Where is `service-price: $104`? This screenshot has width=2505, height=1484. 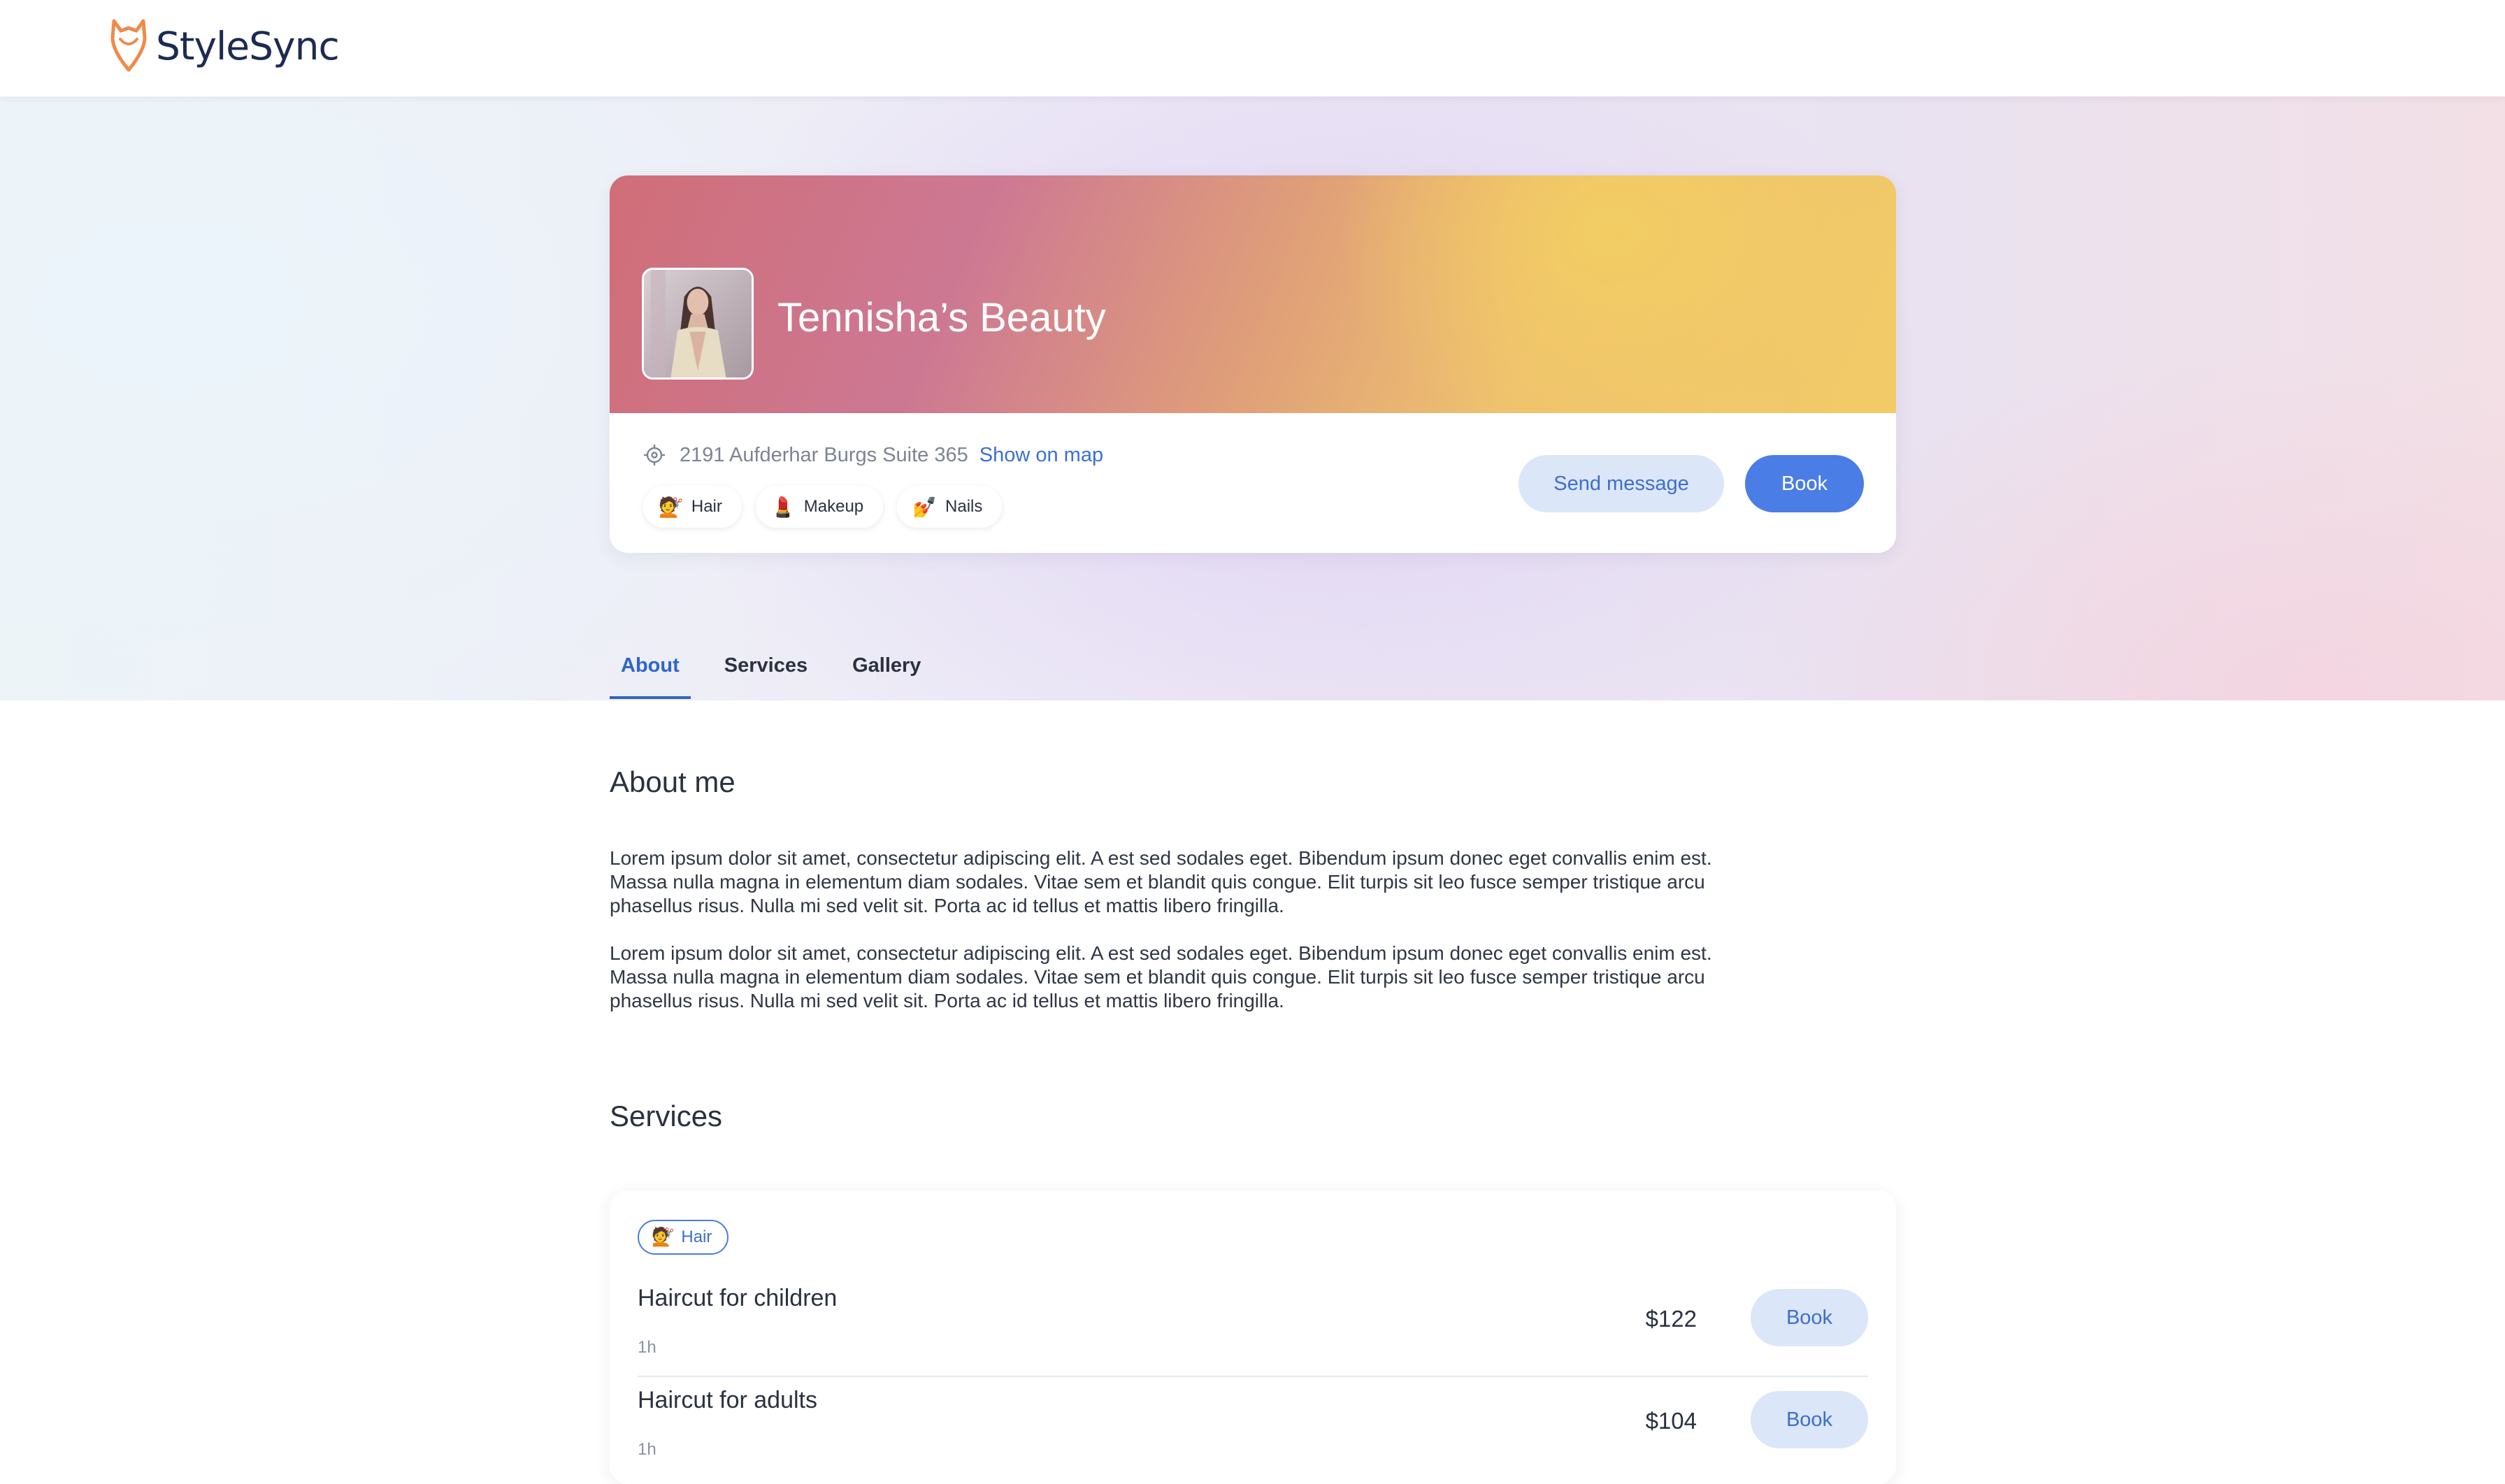 service-price: $104 is located at coordinates (1671, 1421).